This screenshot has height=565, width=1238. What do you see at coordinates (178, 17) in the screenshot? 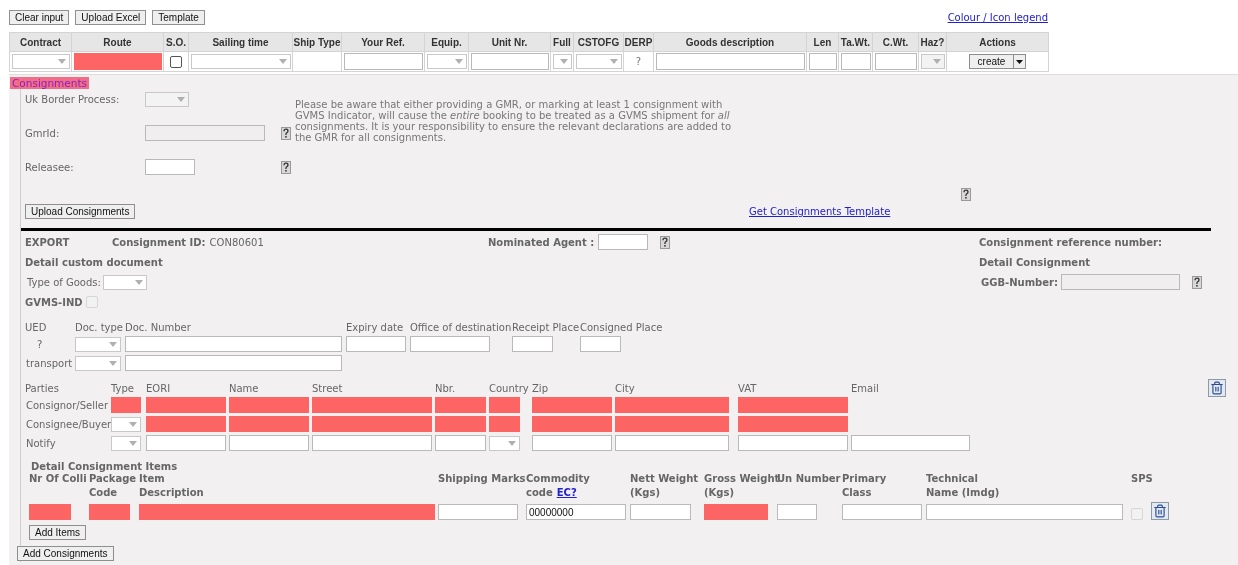
I see `toolbar-button: Template` at bounding box center [178, 17].